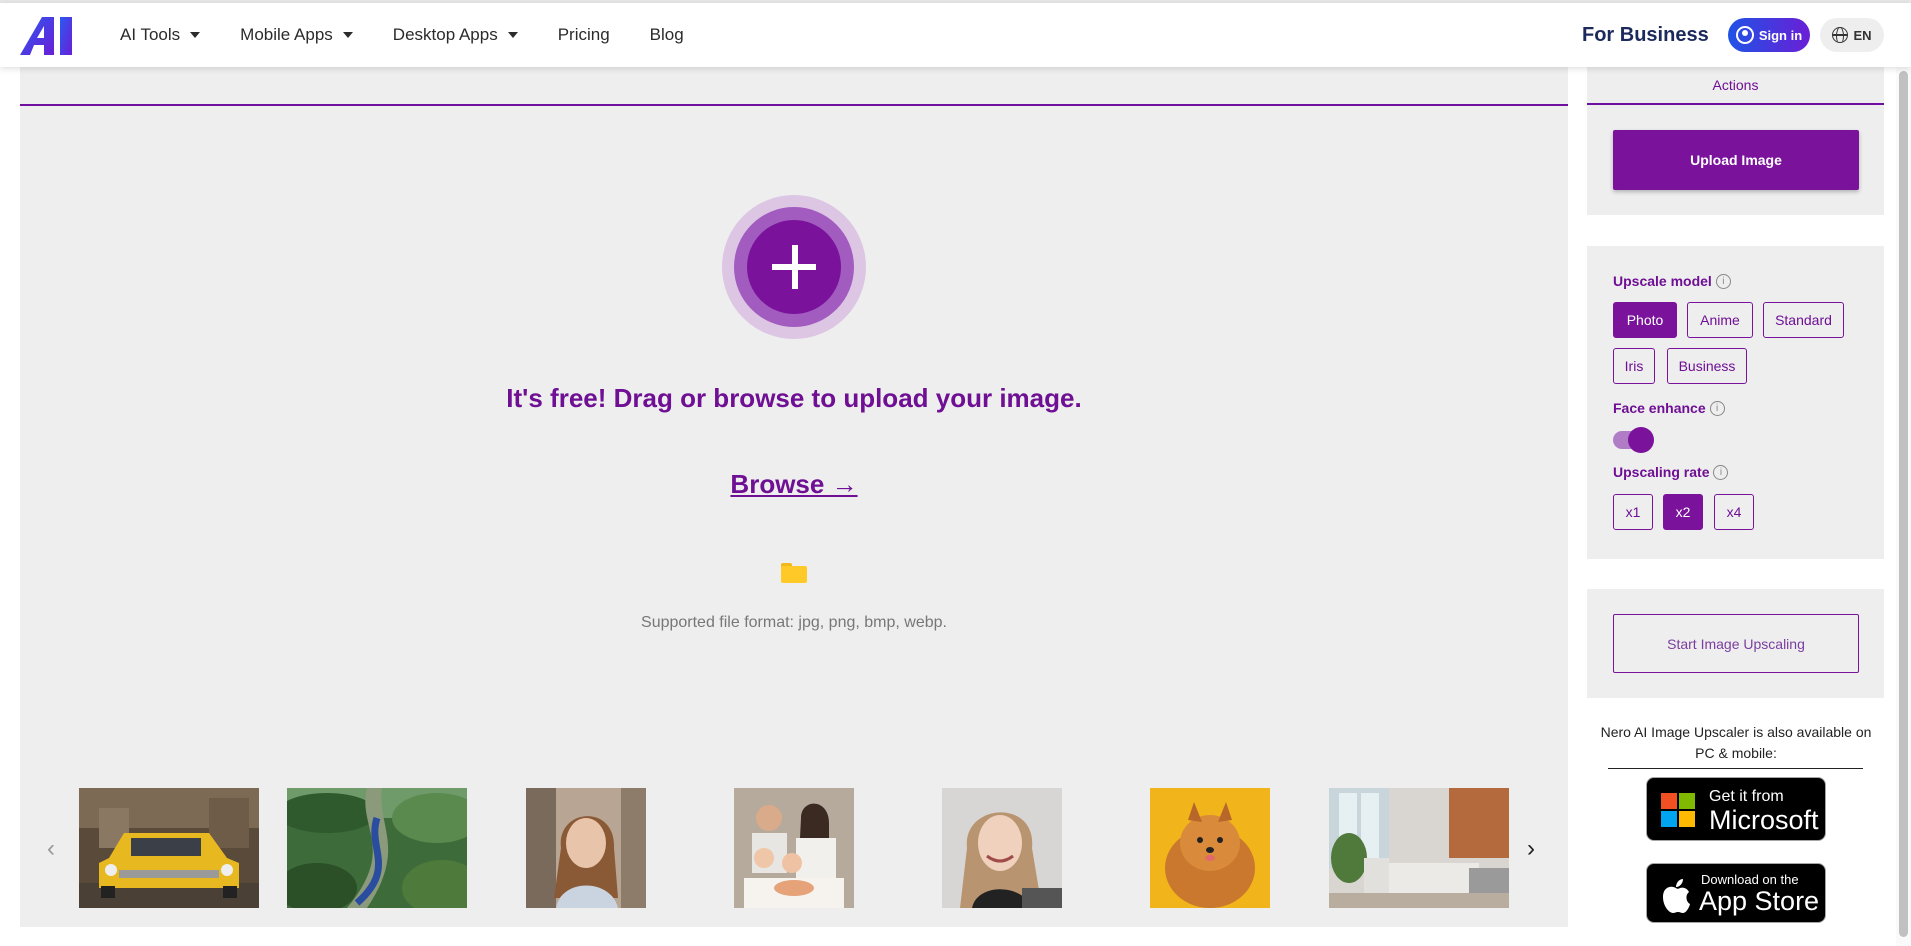 This screenshot has height=946, width=1911. I want to click on nav-label: Pricing, so click(583, 34).